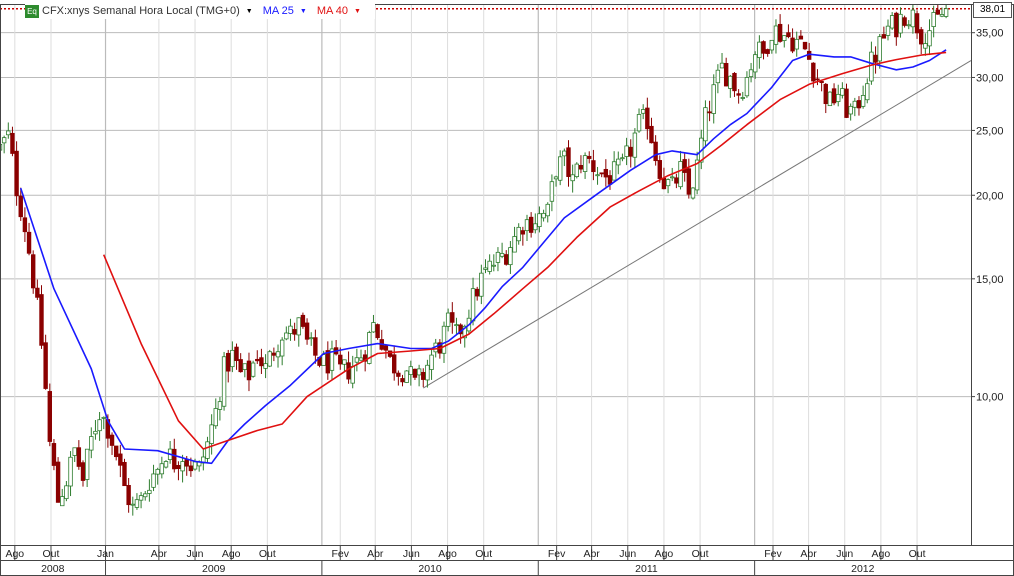  What do you see at coordinates (557, 554) in the screenshot?
I see `month-label: Fev` at bounding box center [557, 554].